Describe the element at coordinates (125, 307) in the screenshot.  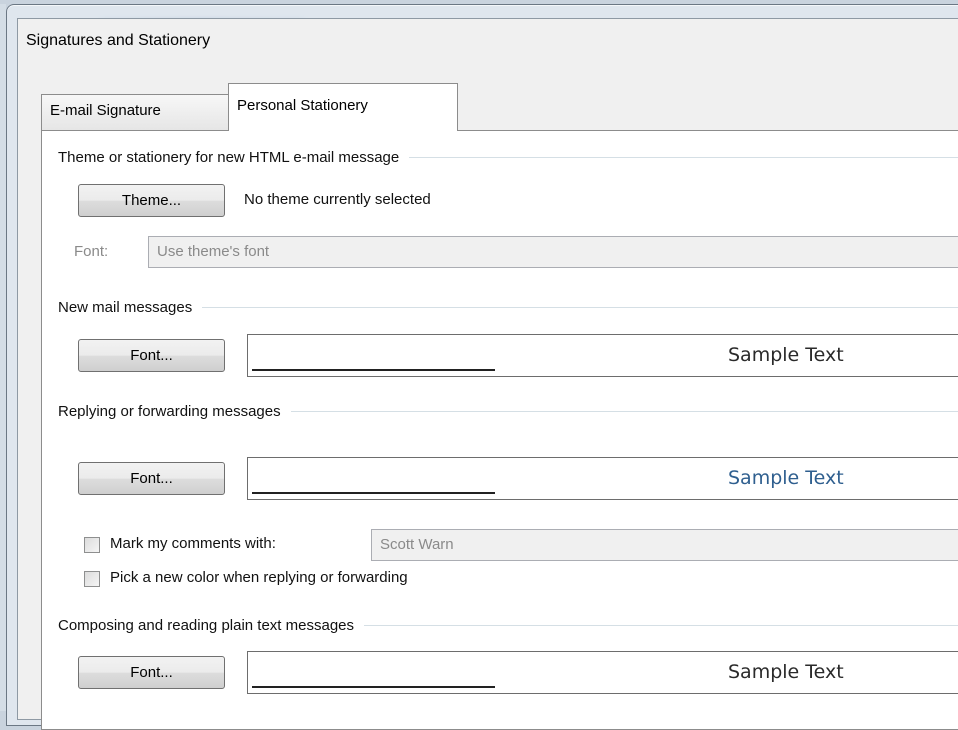
I see `new-mail-heading-label: New mail messages` at that location.